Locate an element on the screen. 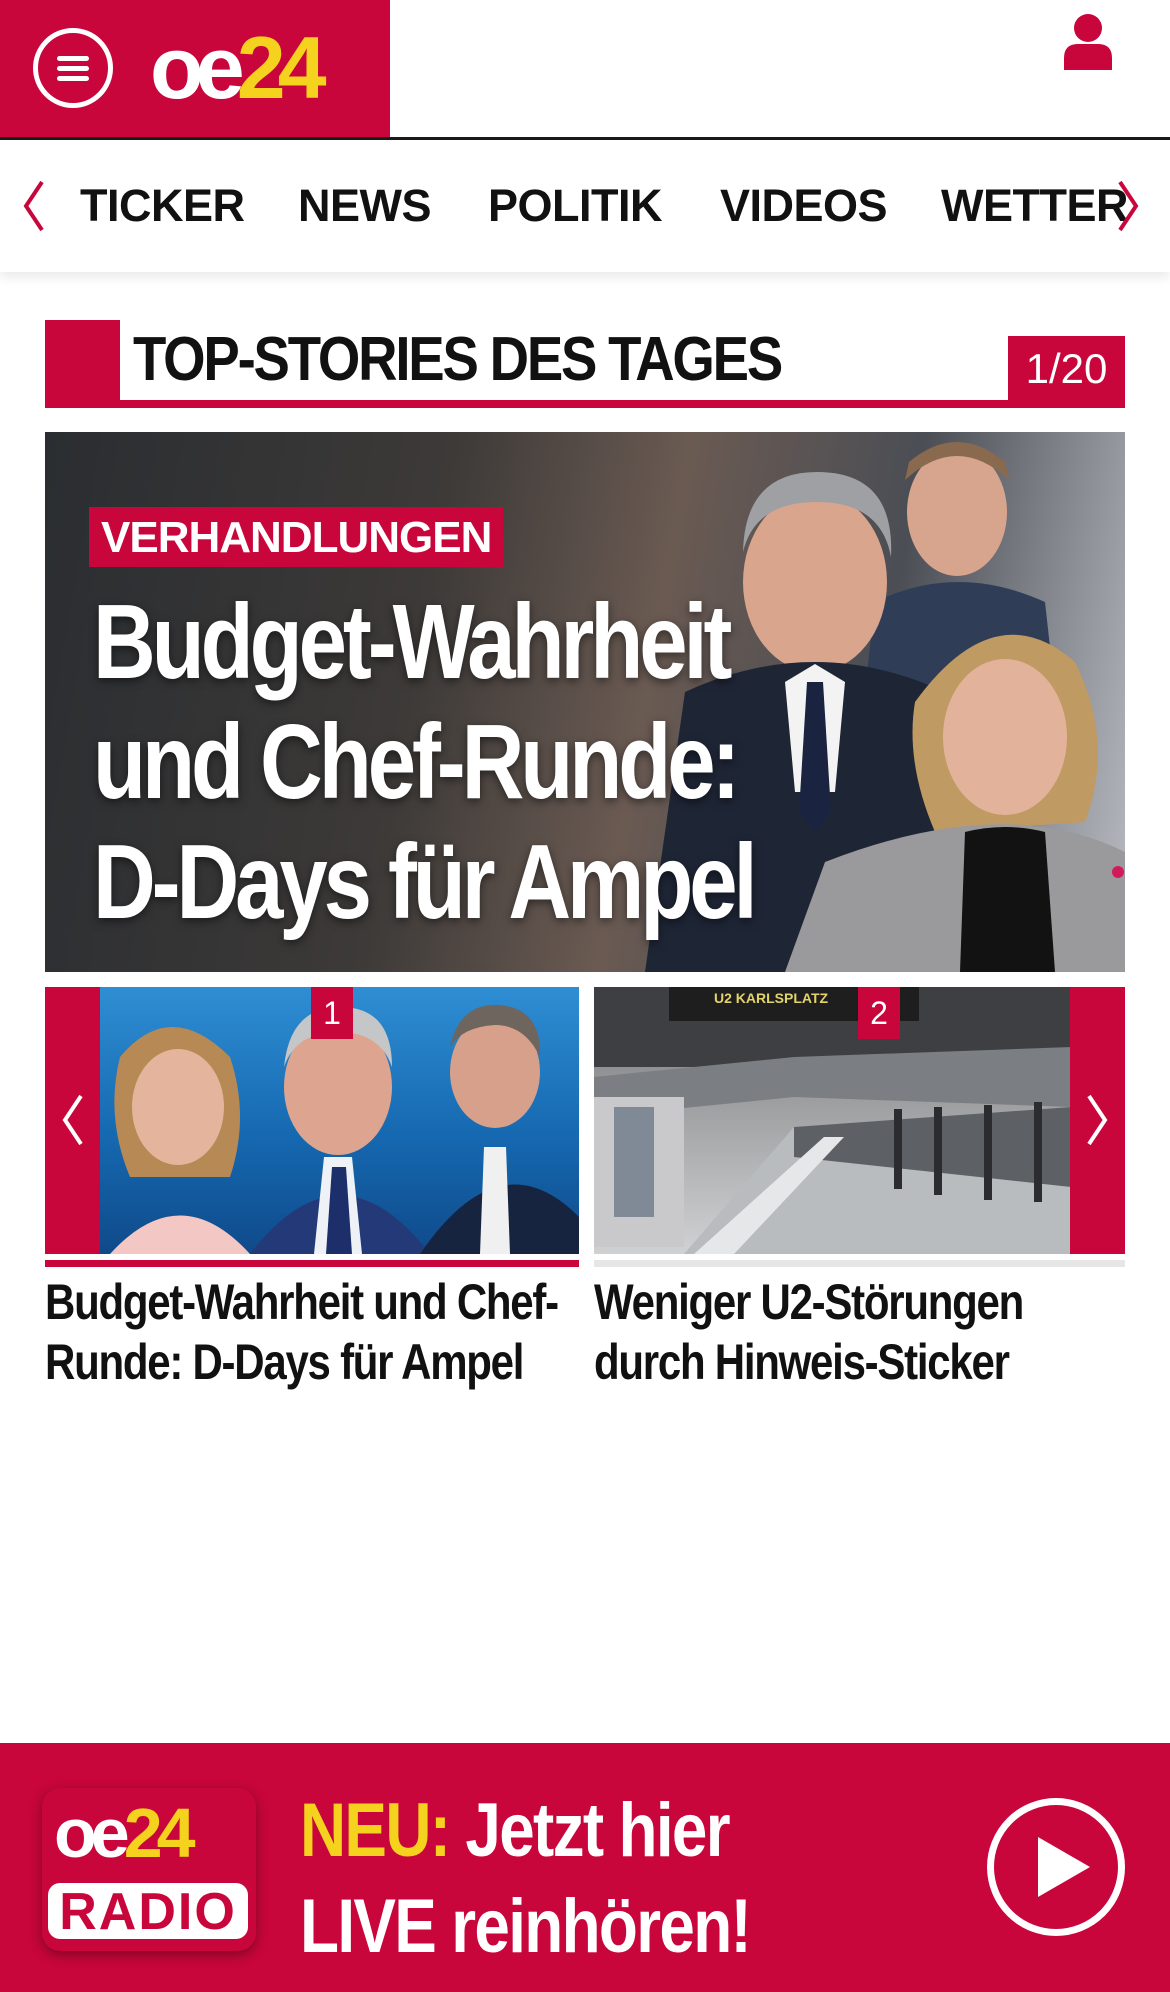 The height and width of the screenshot is (1992, 1170). radio-promo-text: NEU: Jetzt hier LIVE reinhören! is located at coordinates (526, 1878).